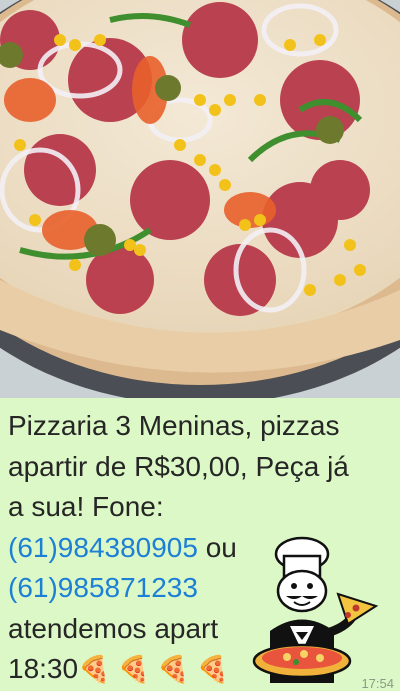  I want to click on chef-with-pizza-sticker, so click(315, 609).